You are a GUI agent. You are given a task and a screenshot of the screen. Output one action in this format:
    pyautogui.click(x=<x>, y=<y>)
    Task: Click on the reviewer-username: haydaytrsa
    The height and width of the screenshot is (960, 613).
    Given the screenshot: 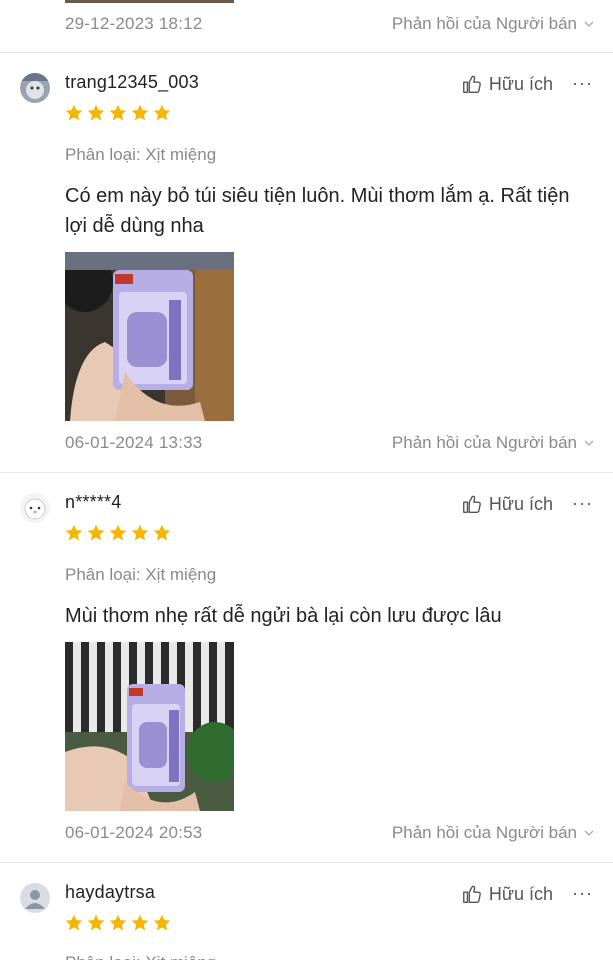 What is the action you would take?
    pyautogui.click(x=110, y=892)
    